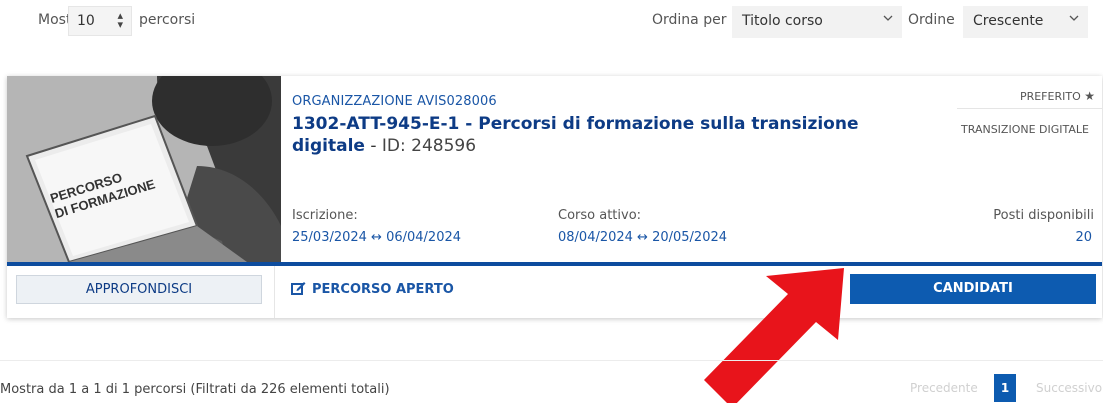 The height and width of the screenshot is (403, 1103). What do you see at coordinates (394, 101) in the screenshot?
I see `organization-name: ORGANIZZAZIONE AVIS028006` at bounding box center [394, 101].